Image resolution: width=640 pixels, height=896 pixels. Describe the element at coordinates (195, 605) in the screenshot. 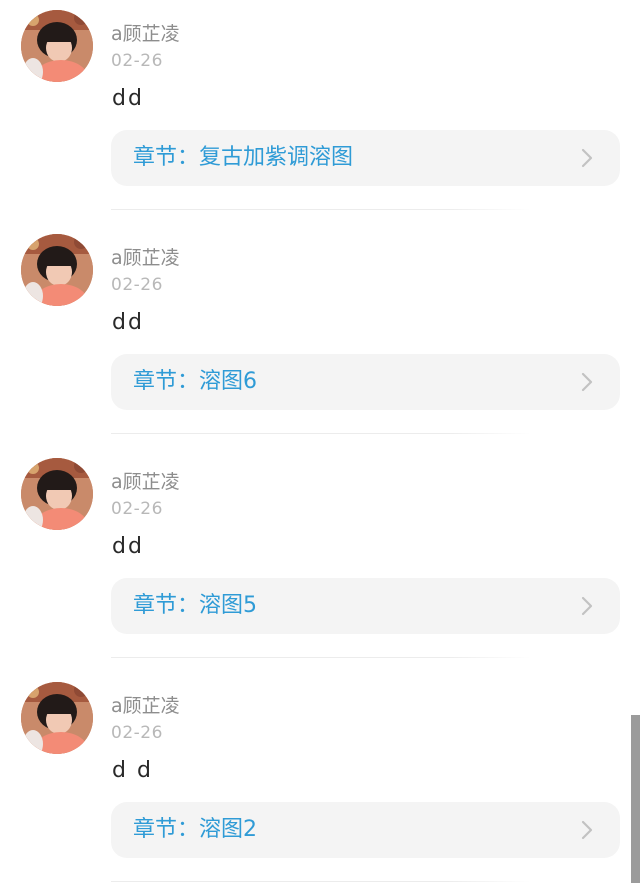

I see `chapter-label: 章节：溶图5` at that location.